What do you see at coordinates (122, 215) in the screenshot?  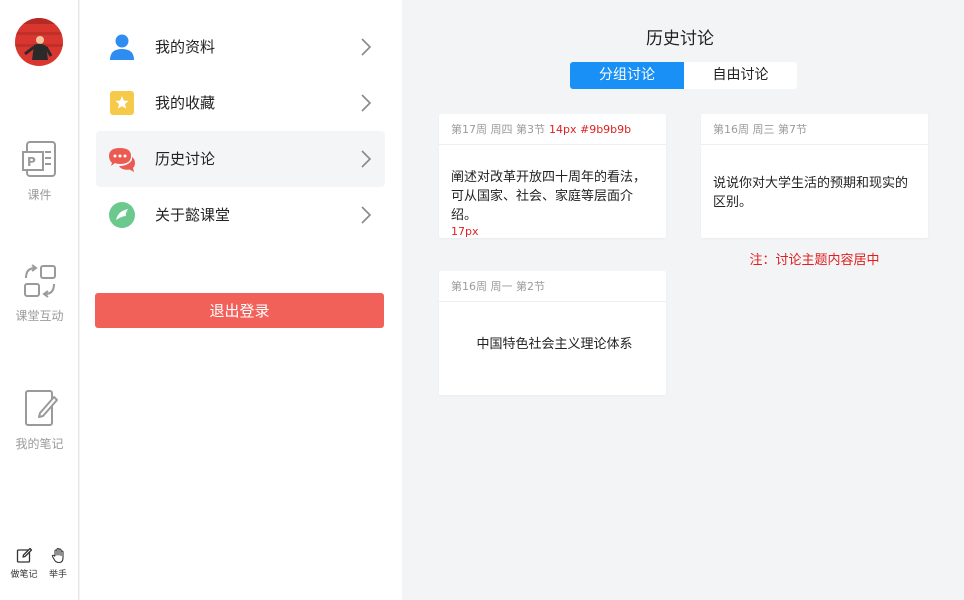 I see `app-logo-icon` at bounding box center [122, 215].